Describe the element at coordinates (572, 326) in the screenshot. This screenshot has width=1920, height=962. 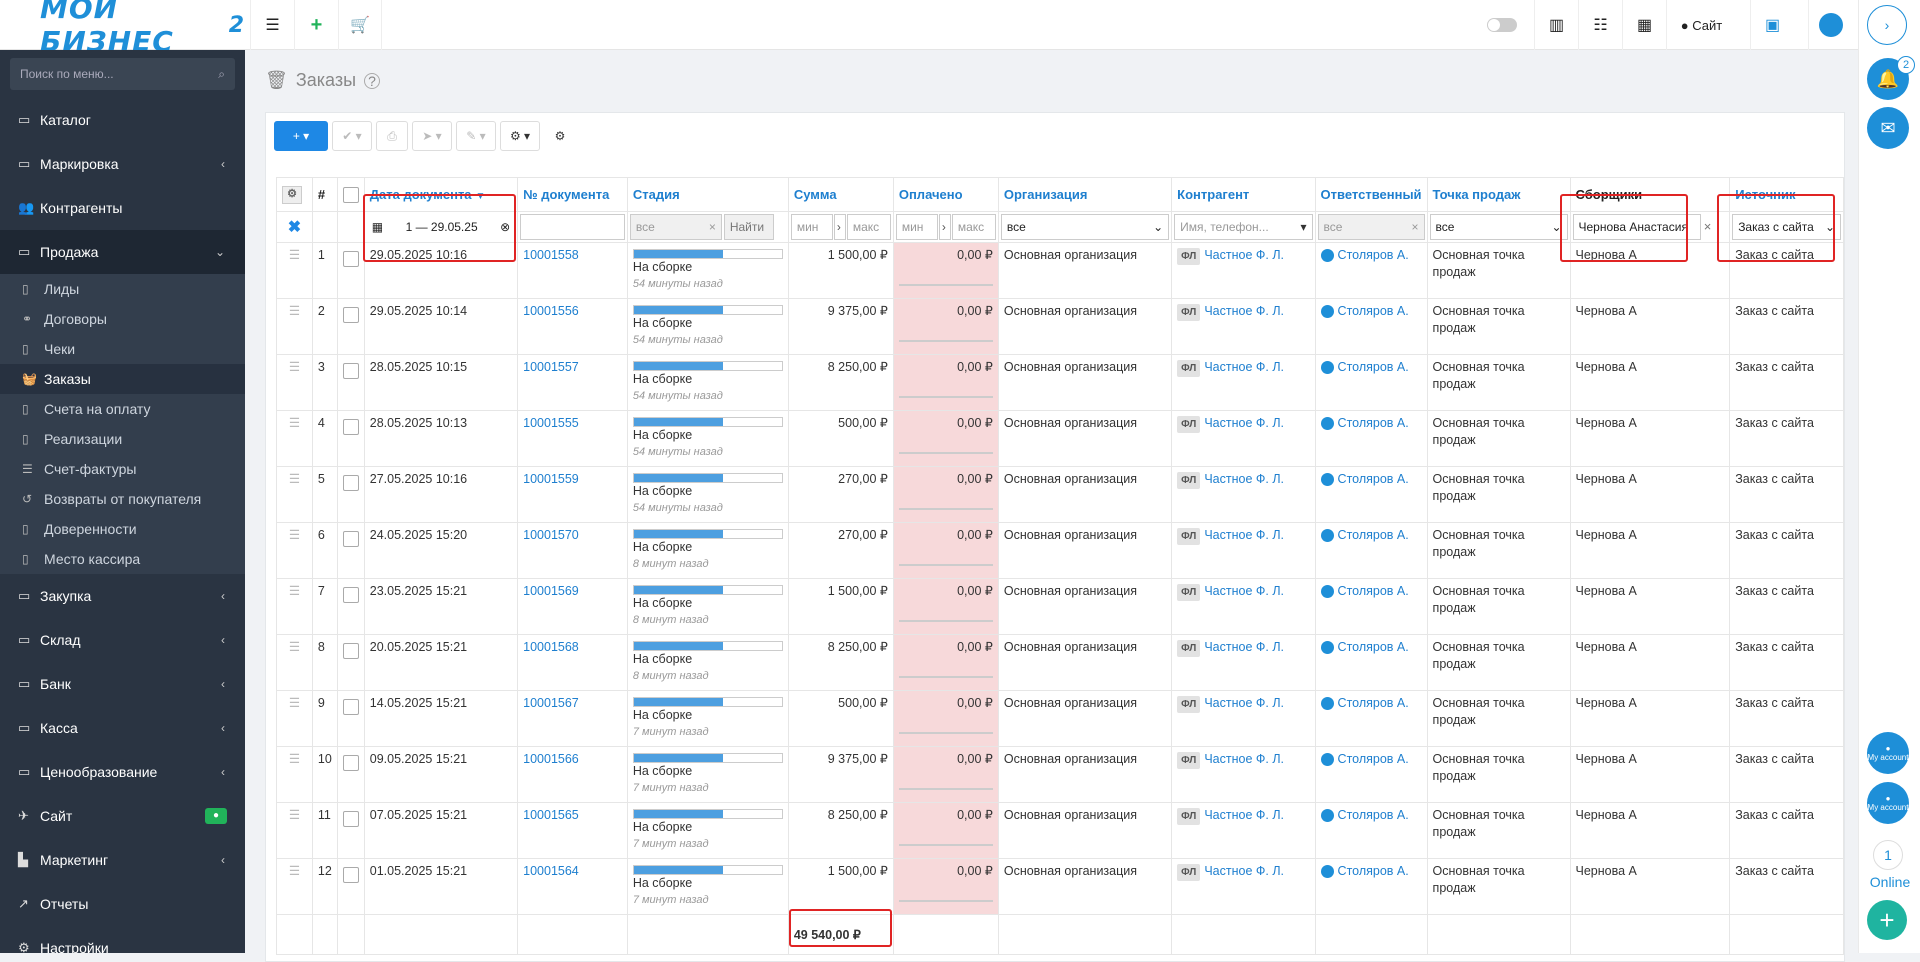
I see `row-doc-link: 10001556` at that location.